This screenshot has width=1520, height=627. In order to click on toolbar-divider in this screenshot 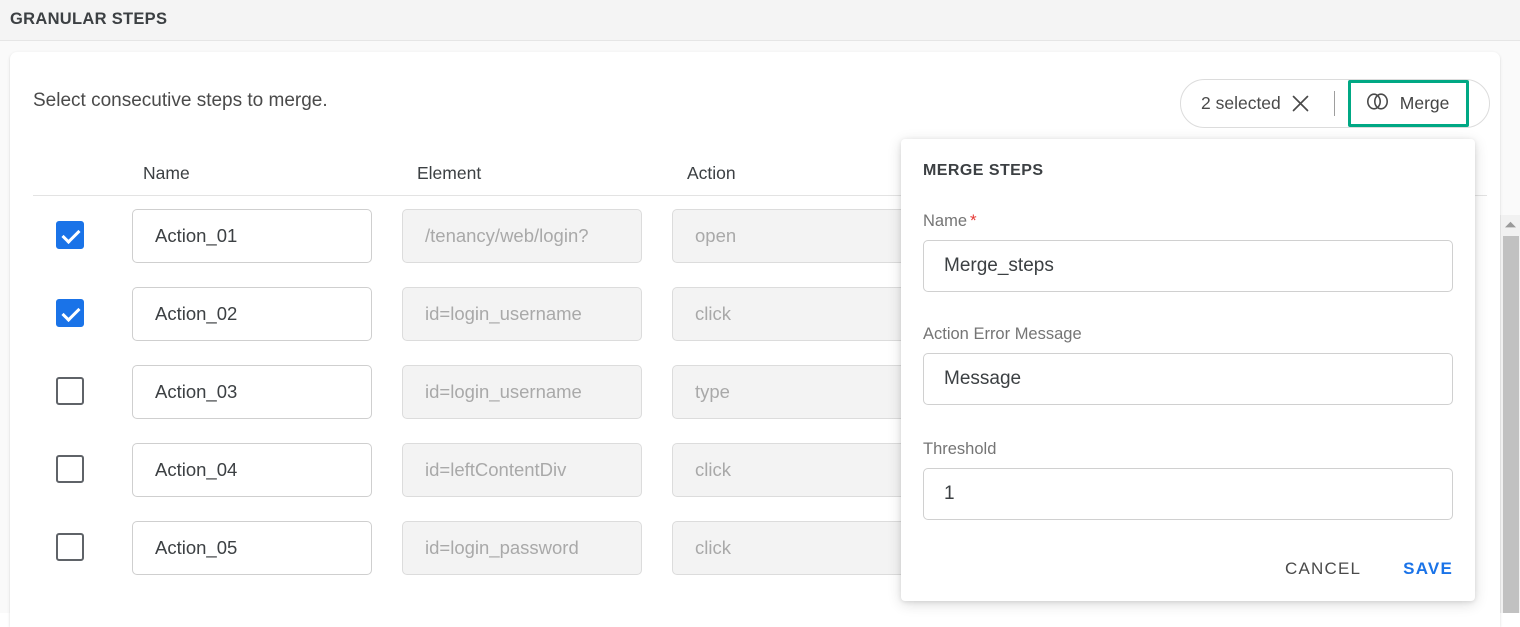, I will do `click(1334, 103)`.